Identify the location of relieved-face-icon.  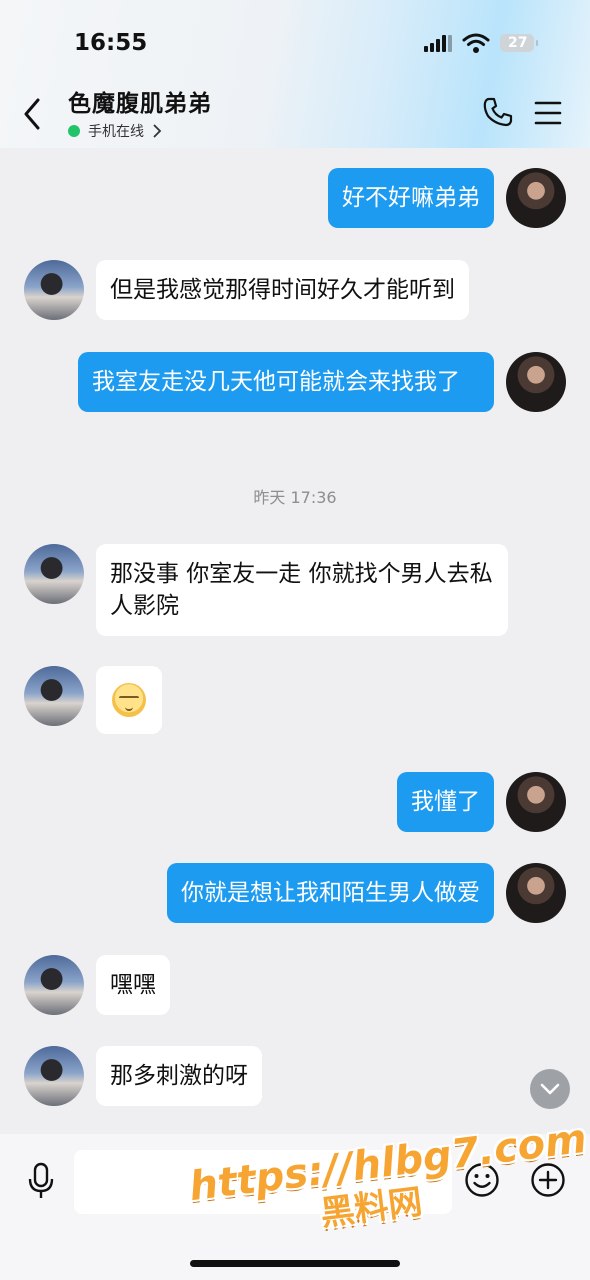
(129, 700).